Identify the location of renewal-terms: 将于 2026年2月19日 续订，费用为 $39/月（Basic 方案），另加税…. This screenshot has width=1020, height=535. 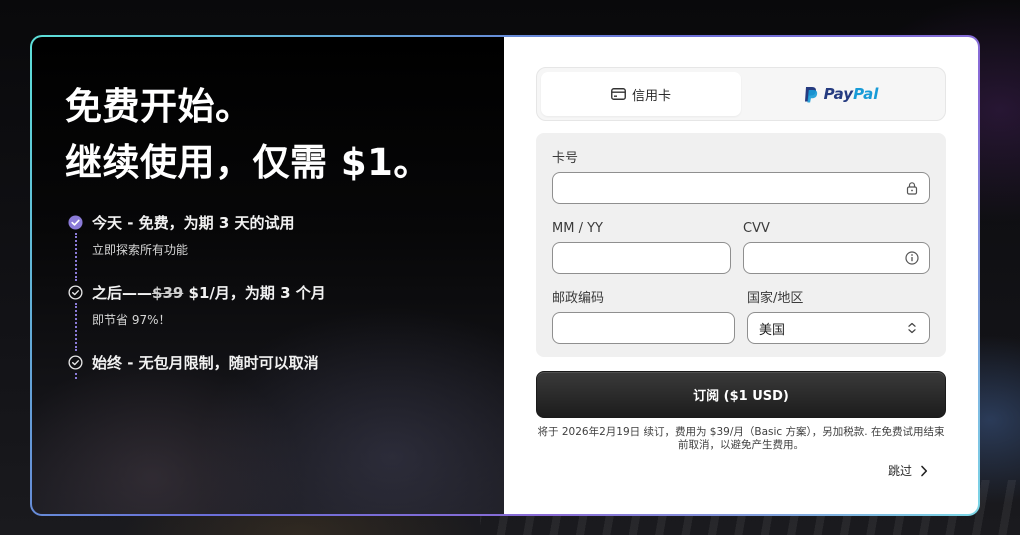
(741, 438).